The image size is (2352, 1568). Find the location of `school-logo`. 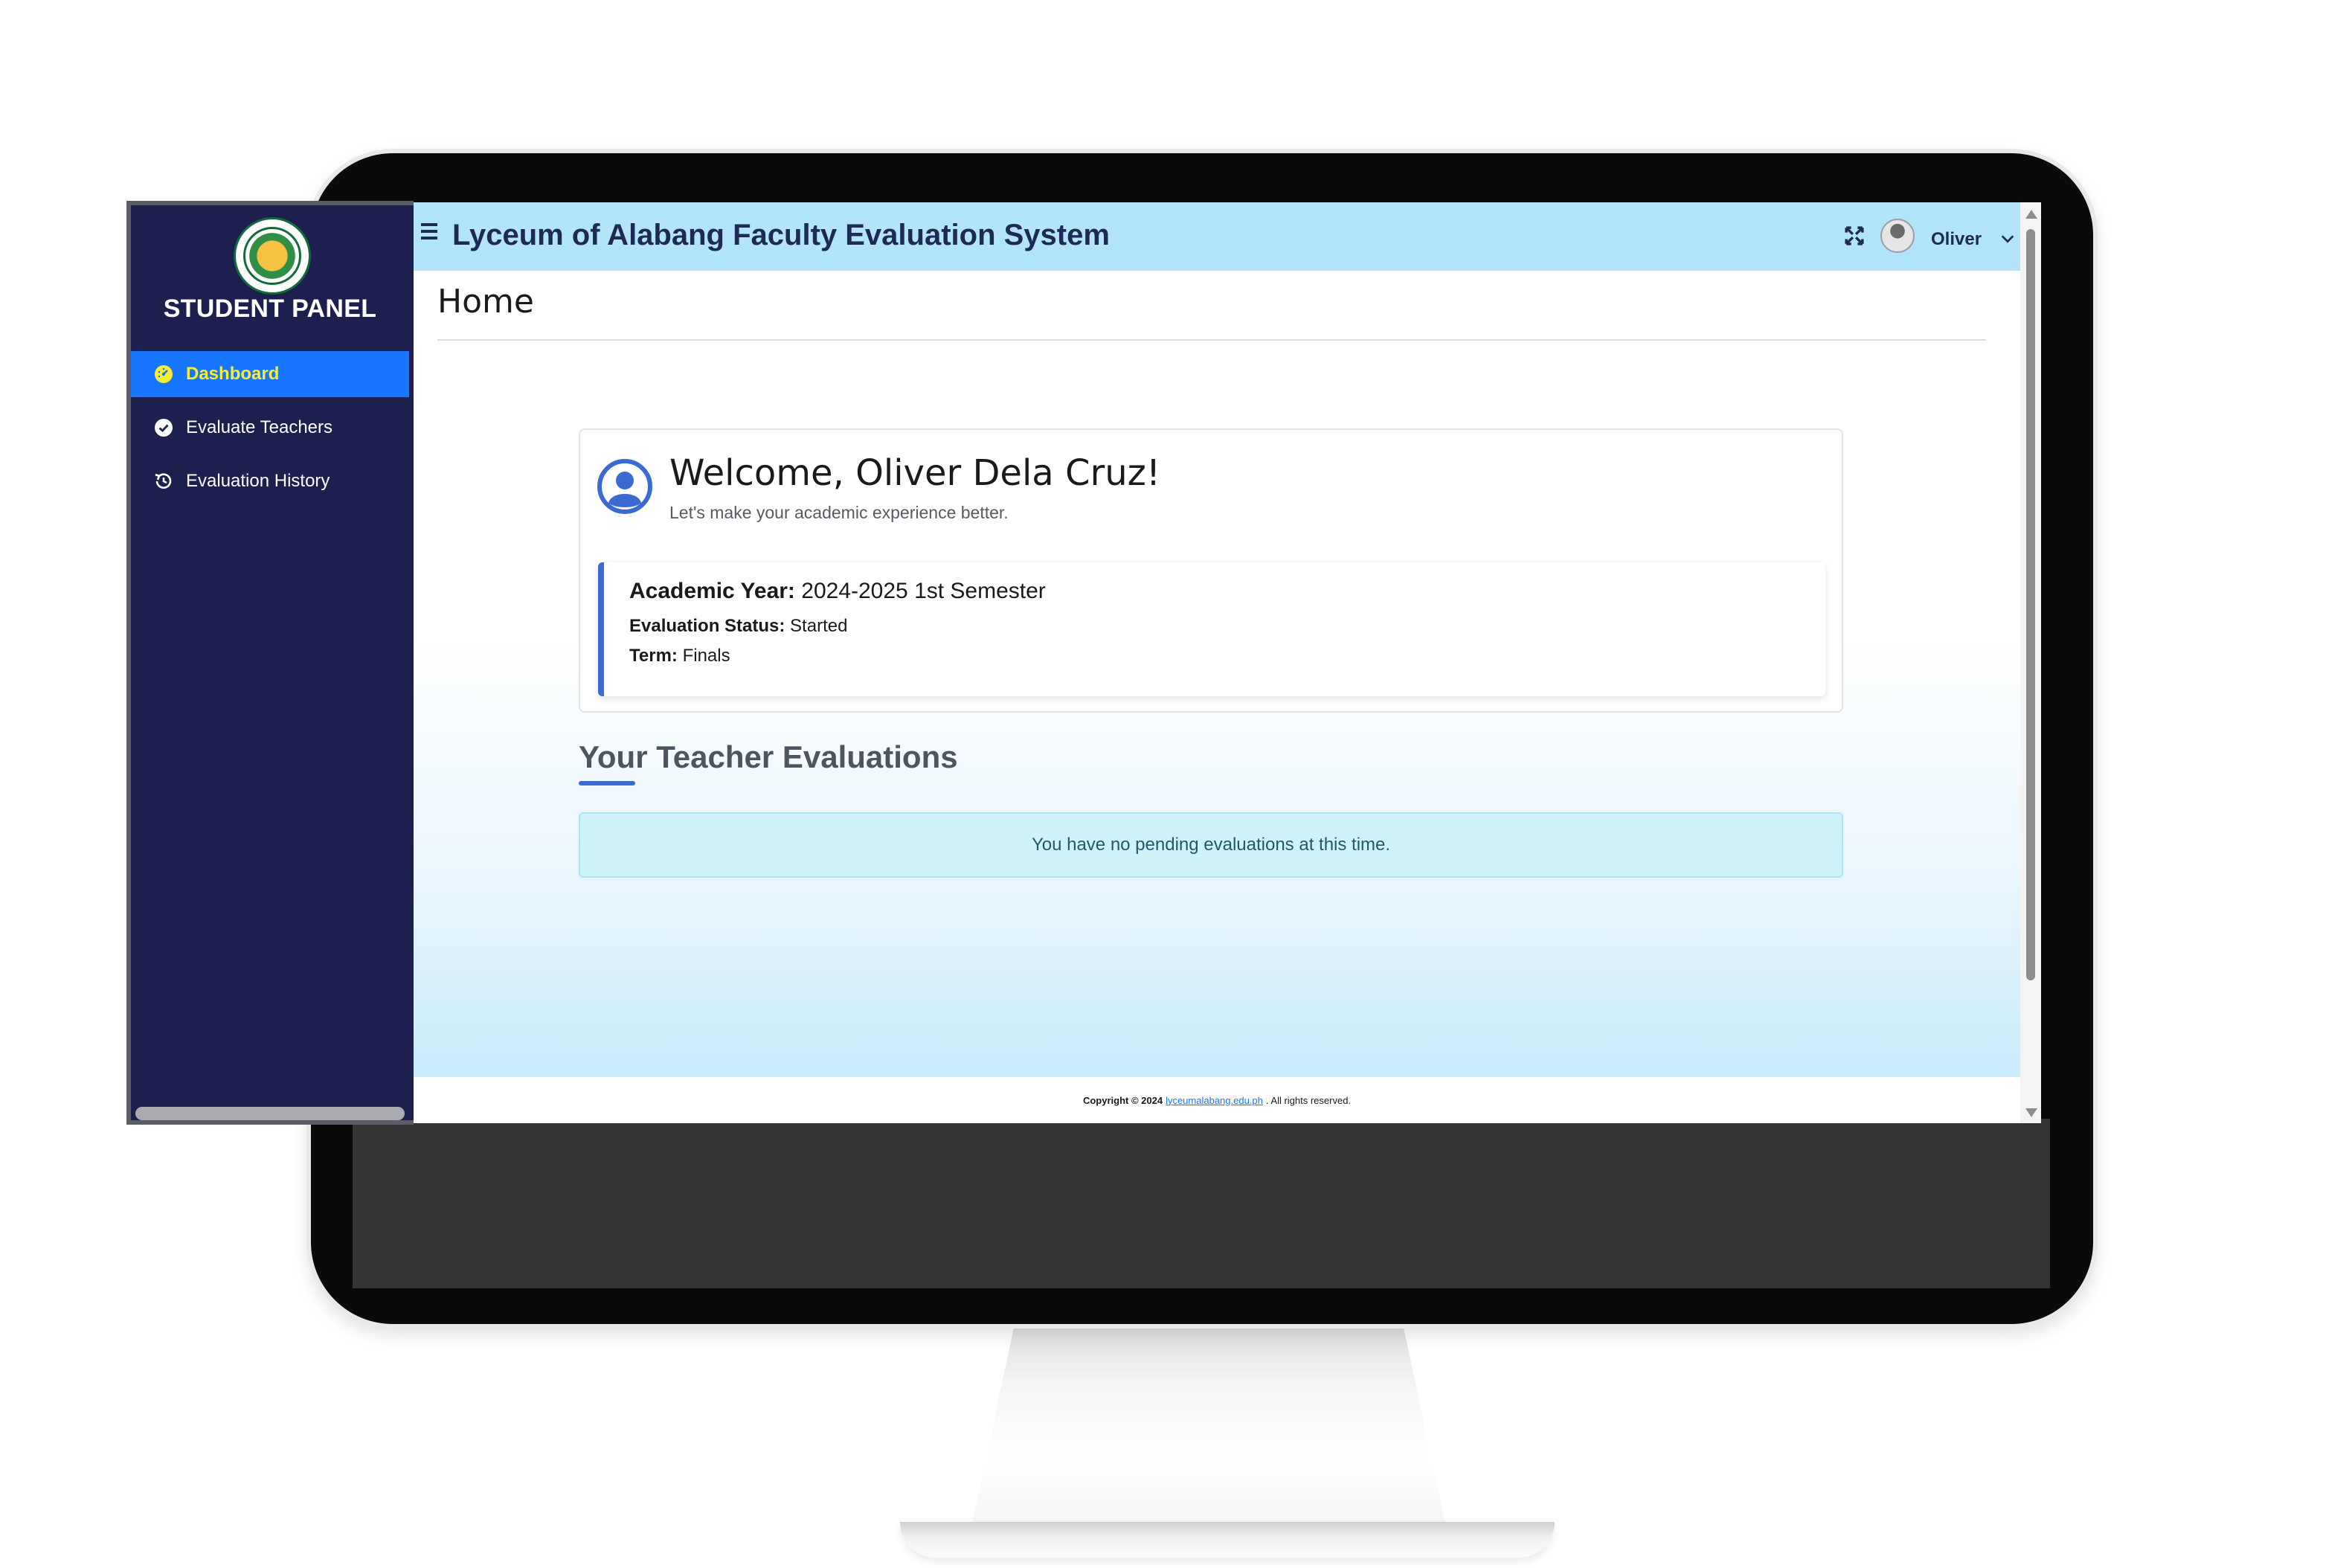

school-logo is located at coordinates (272, 256).